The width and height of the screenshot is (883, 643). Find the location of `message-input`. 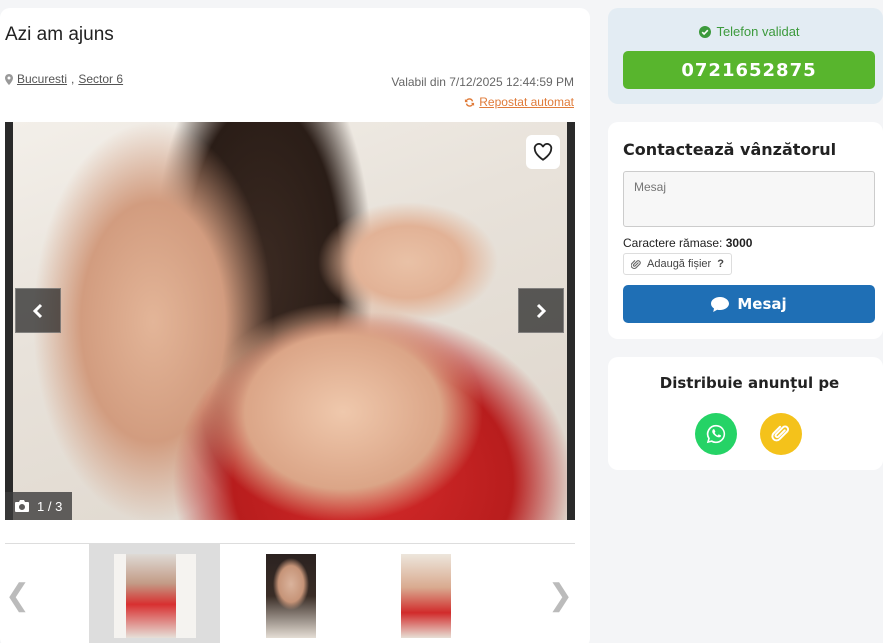

message-input is located at coordinates (749, 199).